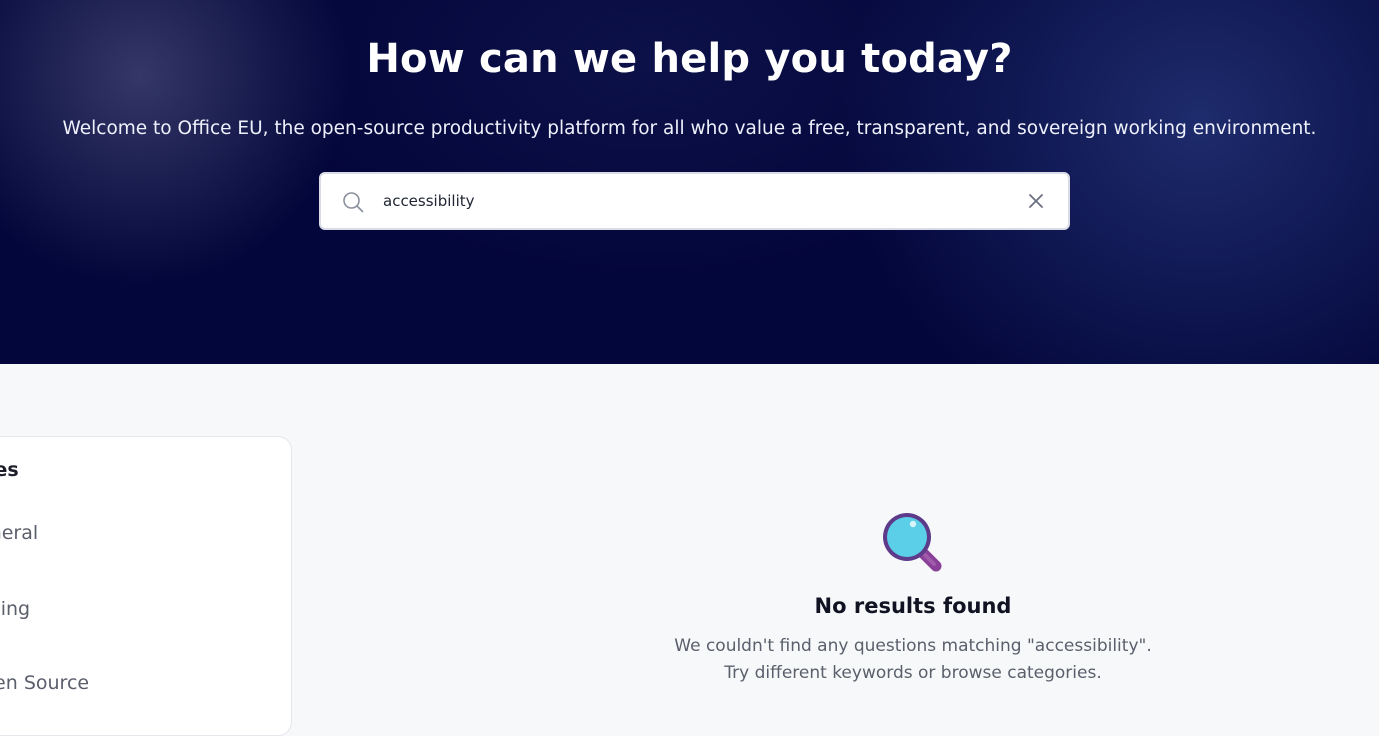 Image resolution: width=1379 pixels, height=736 pixels. Describe the element at coordinates (912, 542) in the screenshot. I see `magnifying-glass-icon` at that location.